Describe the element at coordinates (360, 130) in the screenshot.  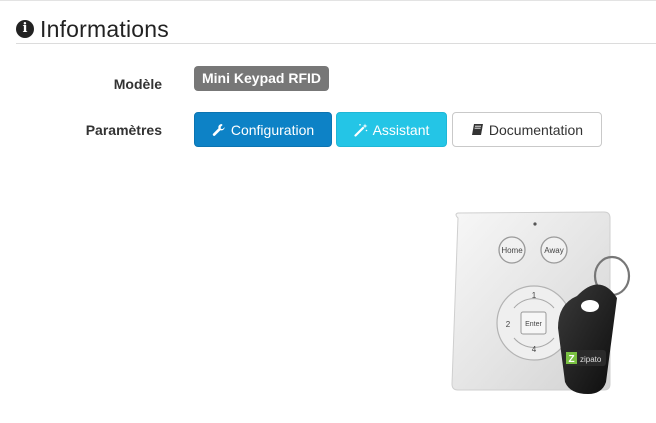
I see `magic-wand-icon` at that location.